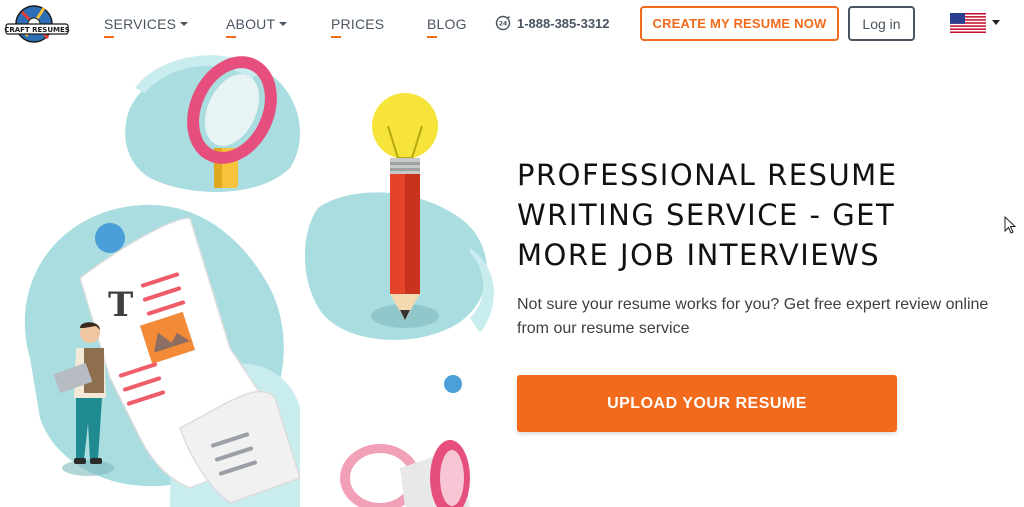 This screenshot has height=507, width=1024. I want to click on hero-title-line: PROFESSIONAL RESUME, so click(707, 175).